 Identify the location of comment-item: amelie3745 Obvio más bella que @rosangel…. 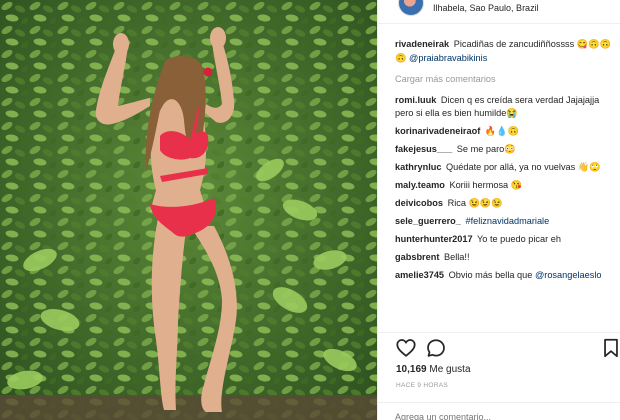
(506, 276).